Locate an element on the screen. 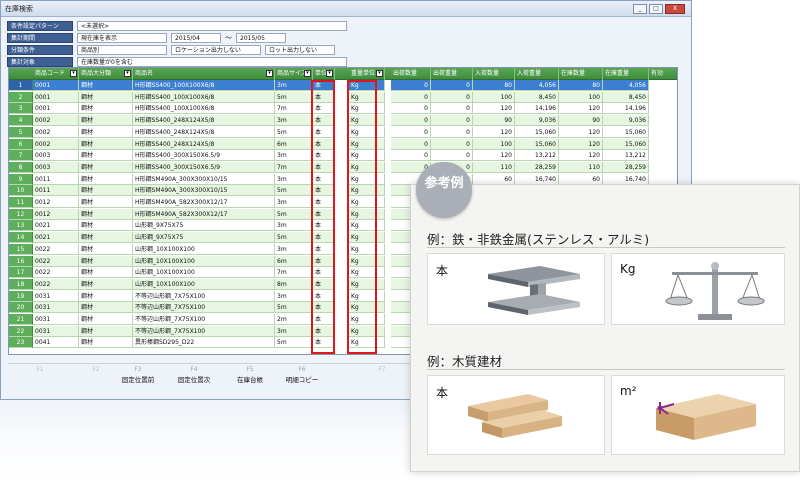 Image resolution: width=800 pixels, height=483 pixels. table-cell: 6m is located at coordinates (294, 144).